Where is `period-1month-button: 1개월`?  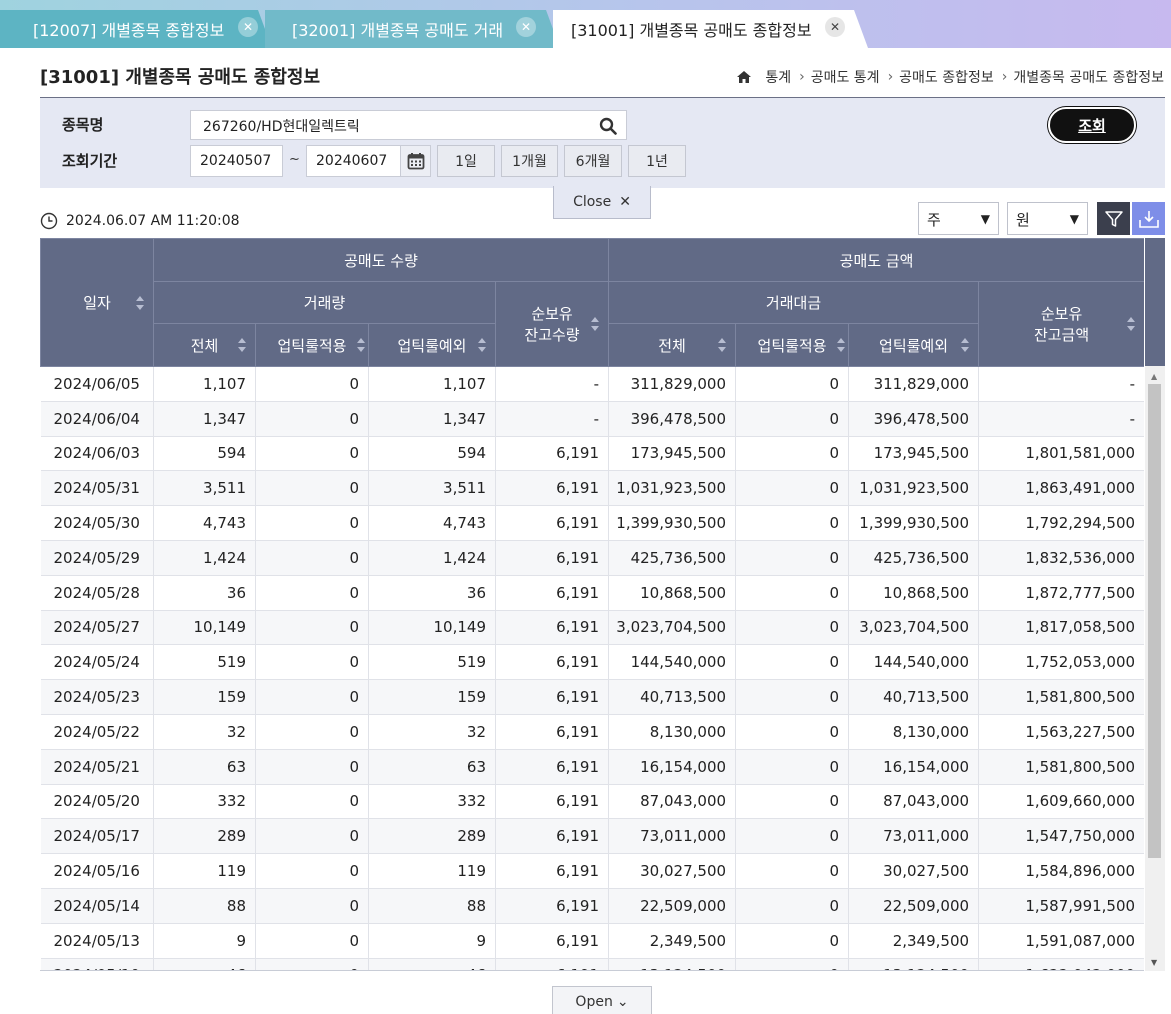
period-1month-button: 1개월 is located at coordinates (529, 161).